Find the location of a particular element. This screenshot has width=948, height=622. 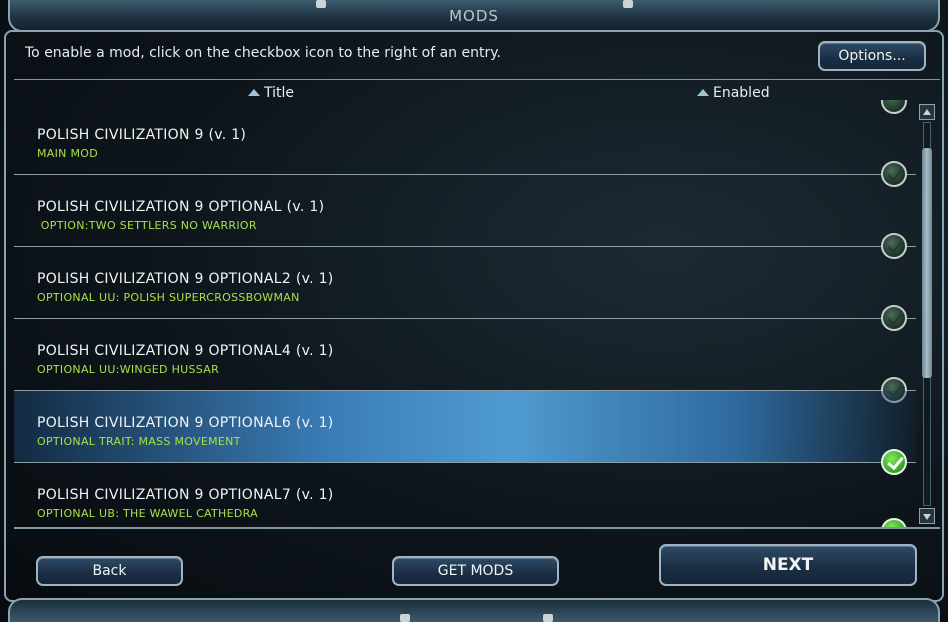

scroll-up-button is located at coordinates (927, 112).